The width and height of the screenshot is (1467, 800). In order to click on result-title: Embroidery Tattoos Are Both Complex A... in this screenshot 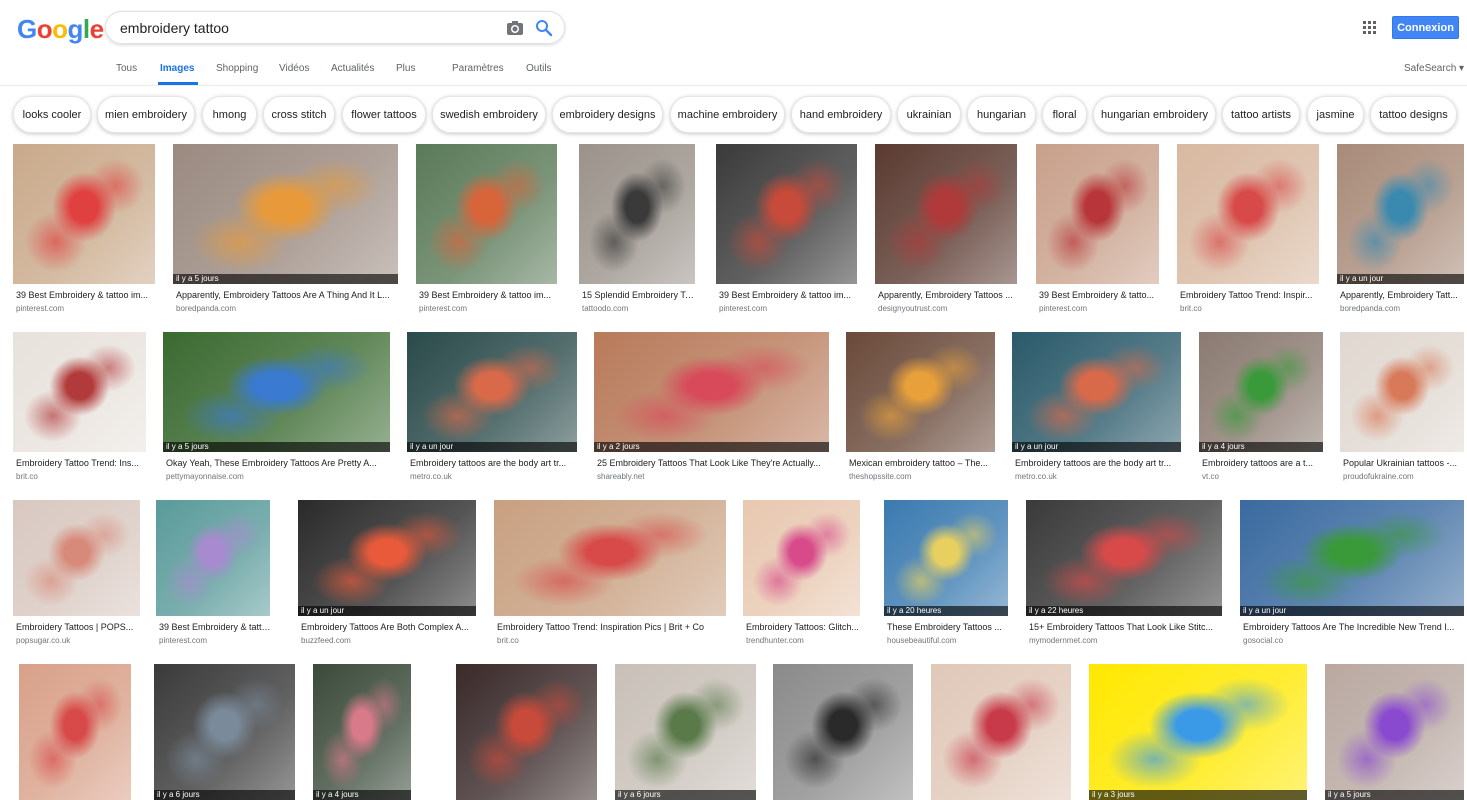, I will do `click(389, 627)`.